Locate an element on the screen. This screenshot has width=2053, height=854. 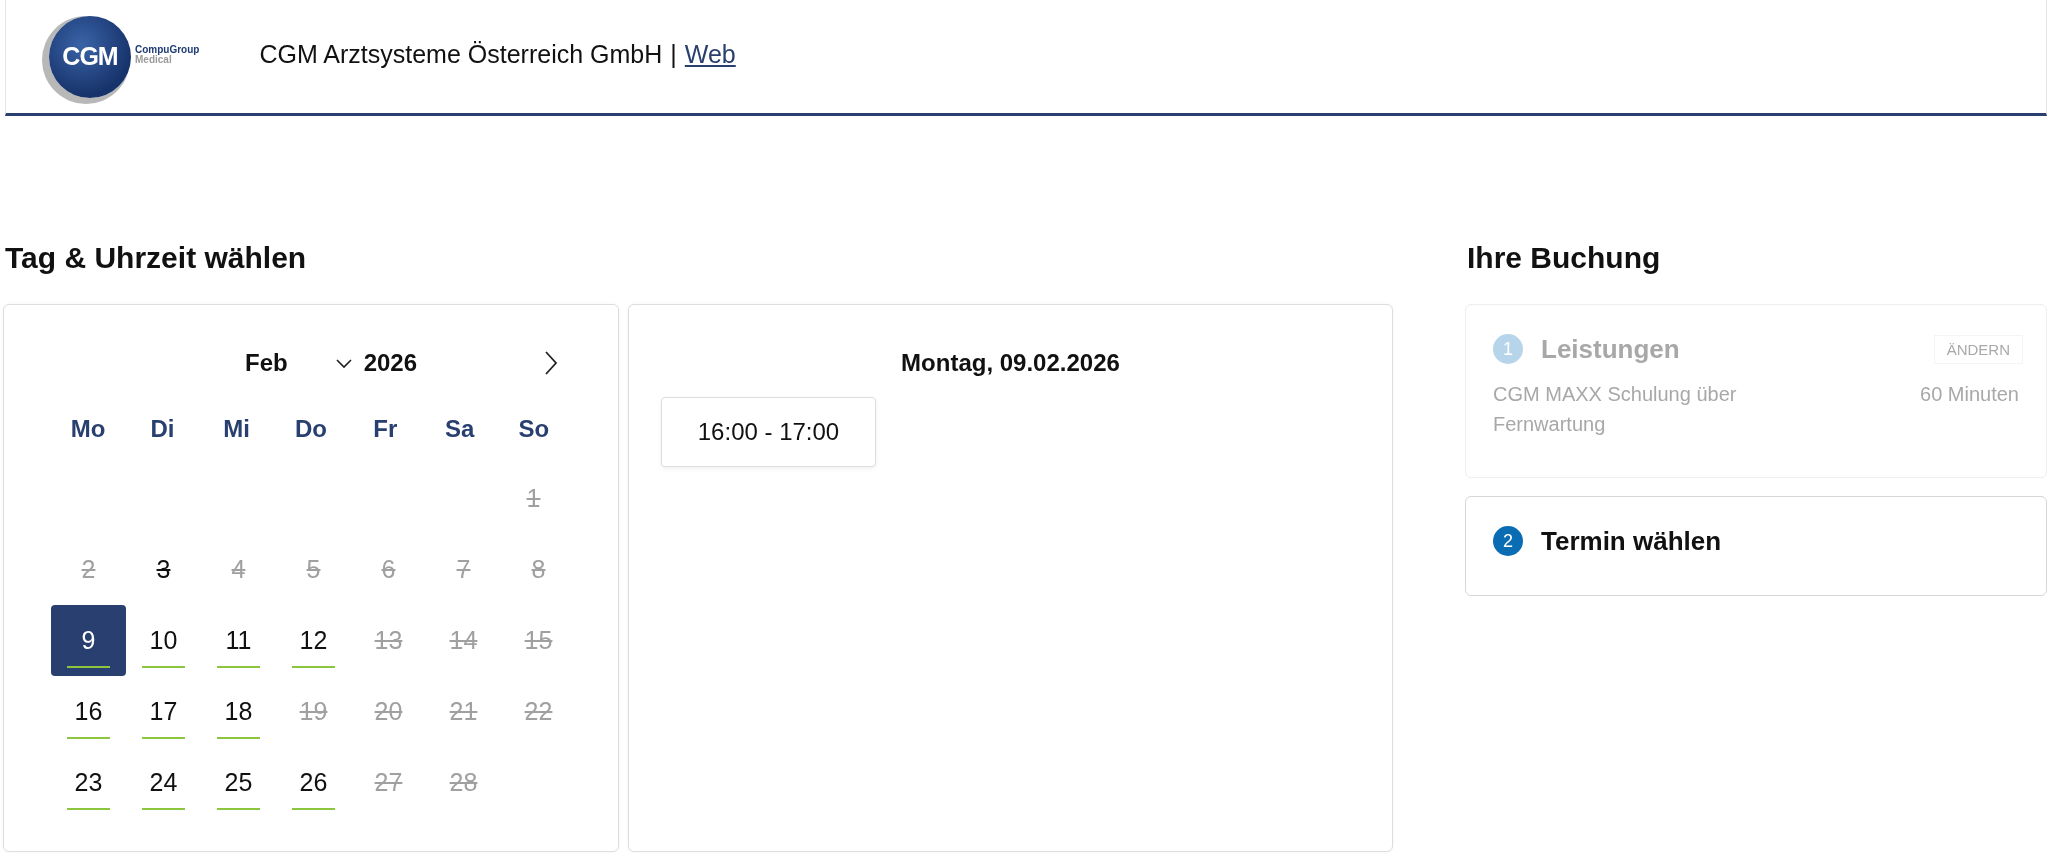
weekday-label: Fr is located at coordinates (385, 429).